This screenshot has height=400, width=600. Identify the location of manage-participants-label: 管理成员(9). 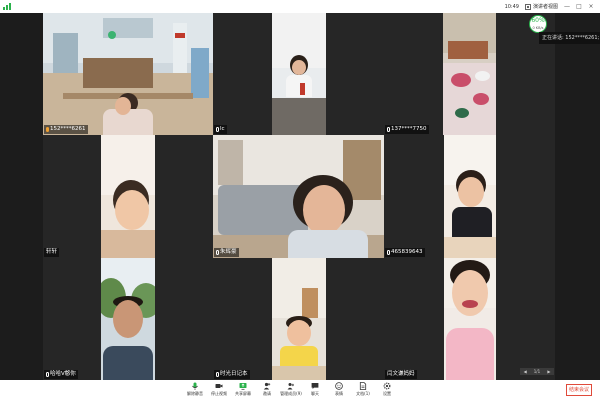
(291, 393).